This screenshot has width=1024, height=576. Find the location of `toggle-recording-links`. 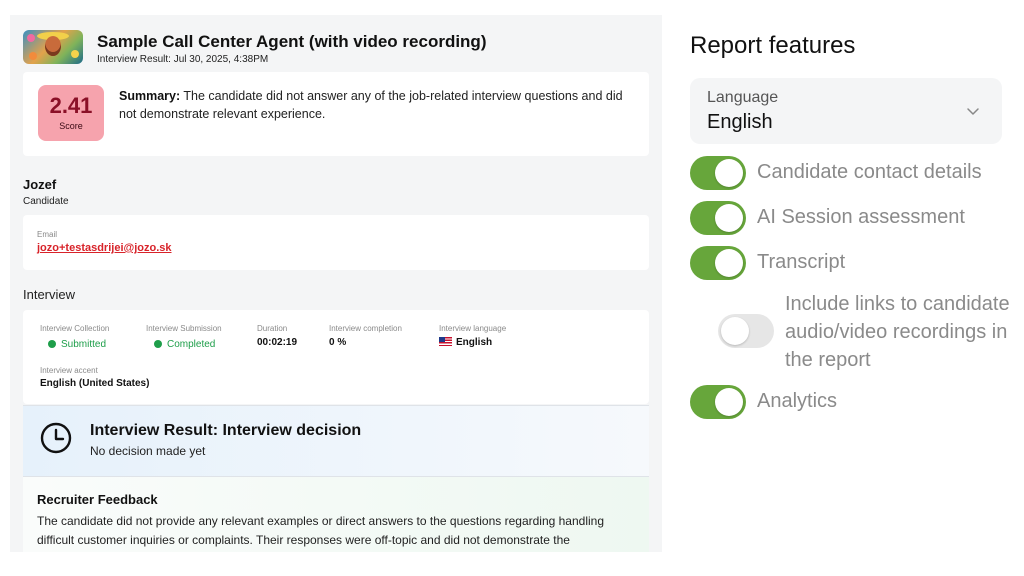

toggle-recording-links is located at coordinates (746, 331).